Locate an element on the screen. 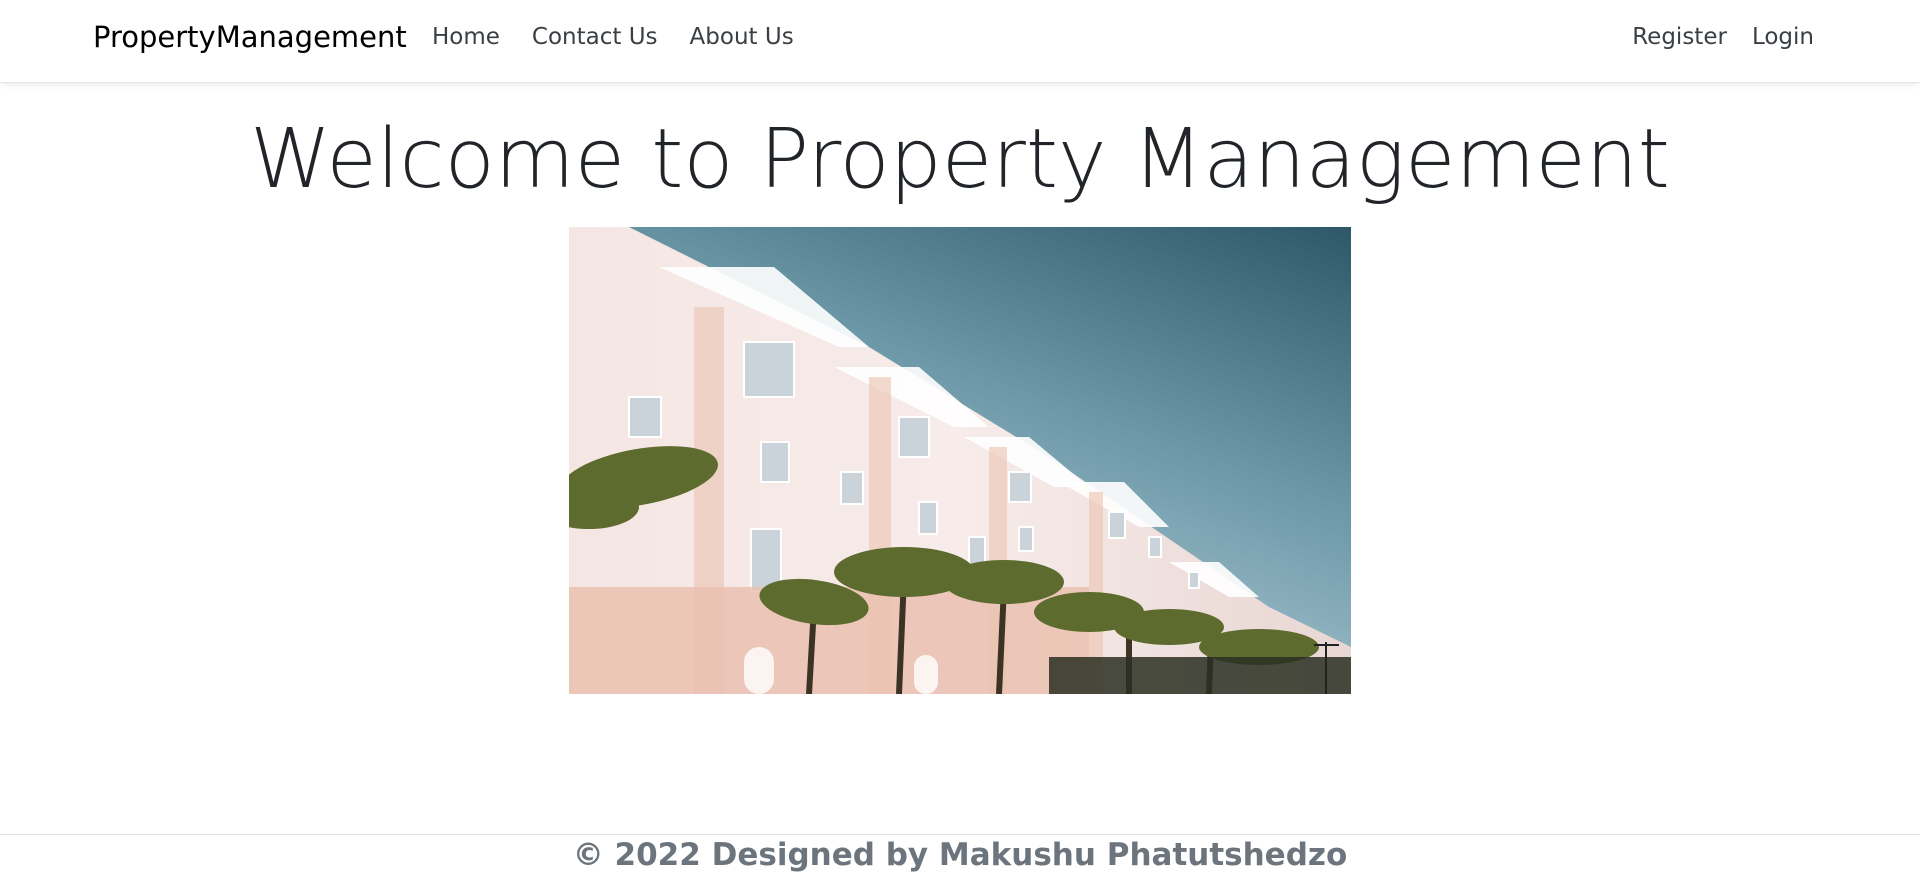 The width and height of the screenshot is (1920, 876). register-link: Register is located at coordinates (1679, 37).